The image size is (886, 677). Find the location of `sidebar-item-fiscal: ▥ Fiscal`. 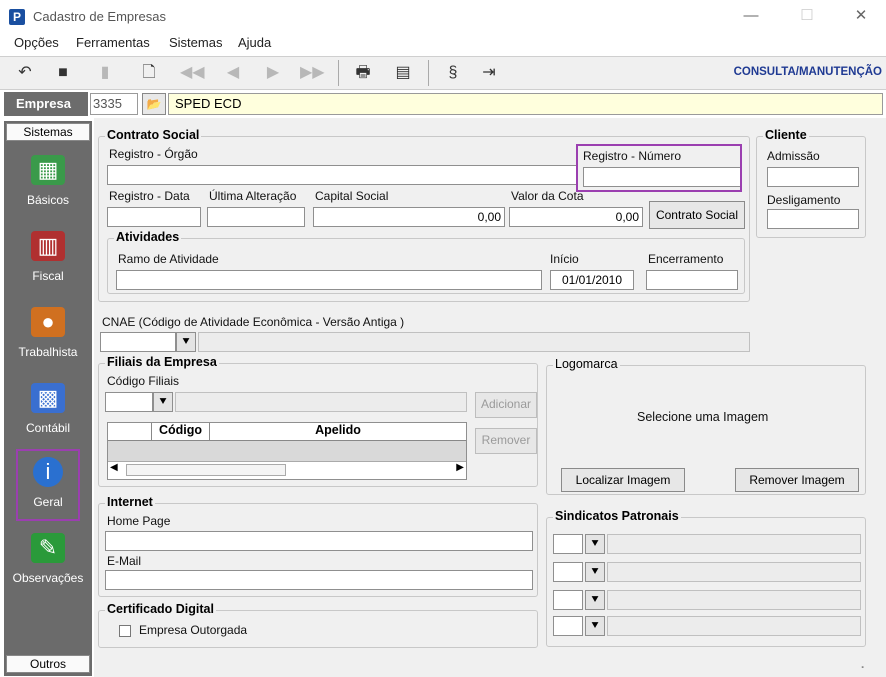

sidebar-item-fiscal: ▥ Fiscal is located at coordinates (48, 263).